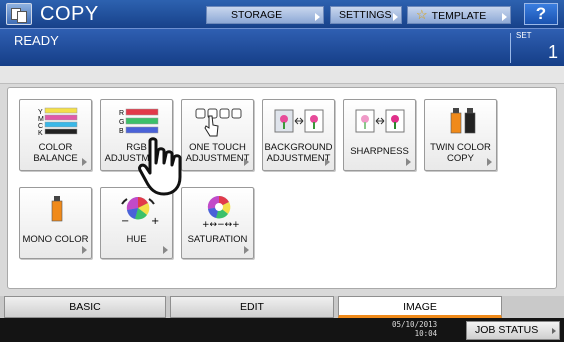 The height and width of the screenshot is (342, 564). Describe the element at coordinates (379, 151) in the screenshot. I see `sharpness-label: SHARPNESS` at that location.